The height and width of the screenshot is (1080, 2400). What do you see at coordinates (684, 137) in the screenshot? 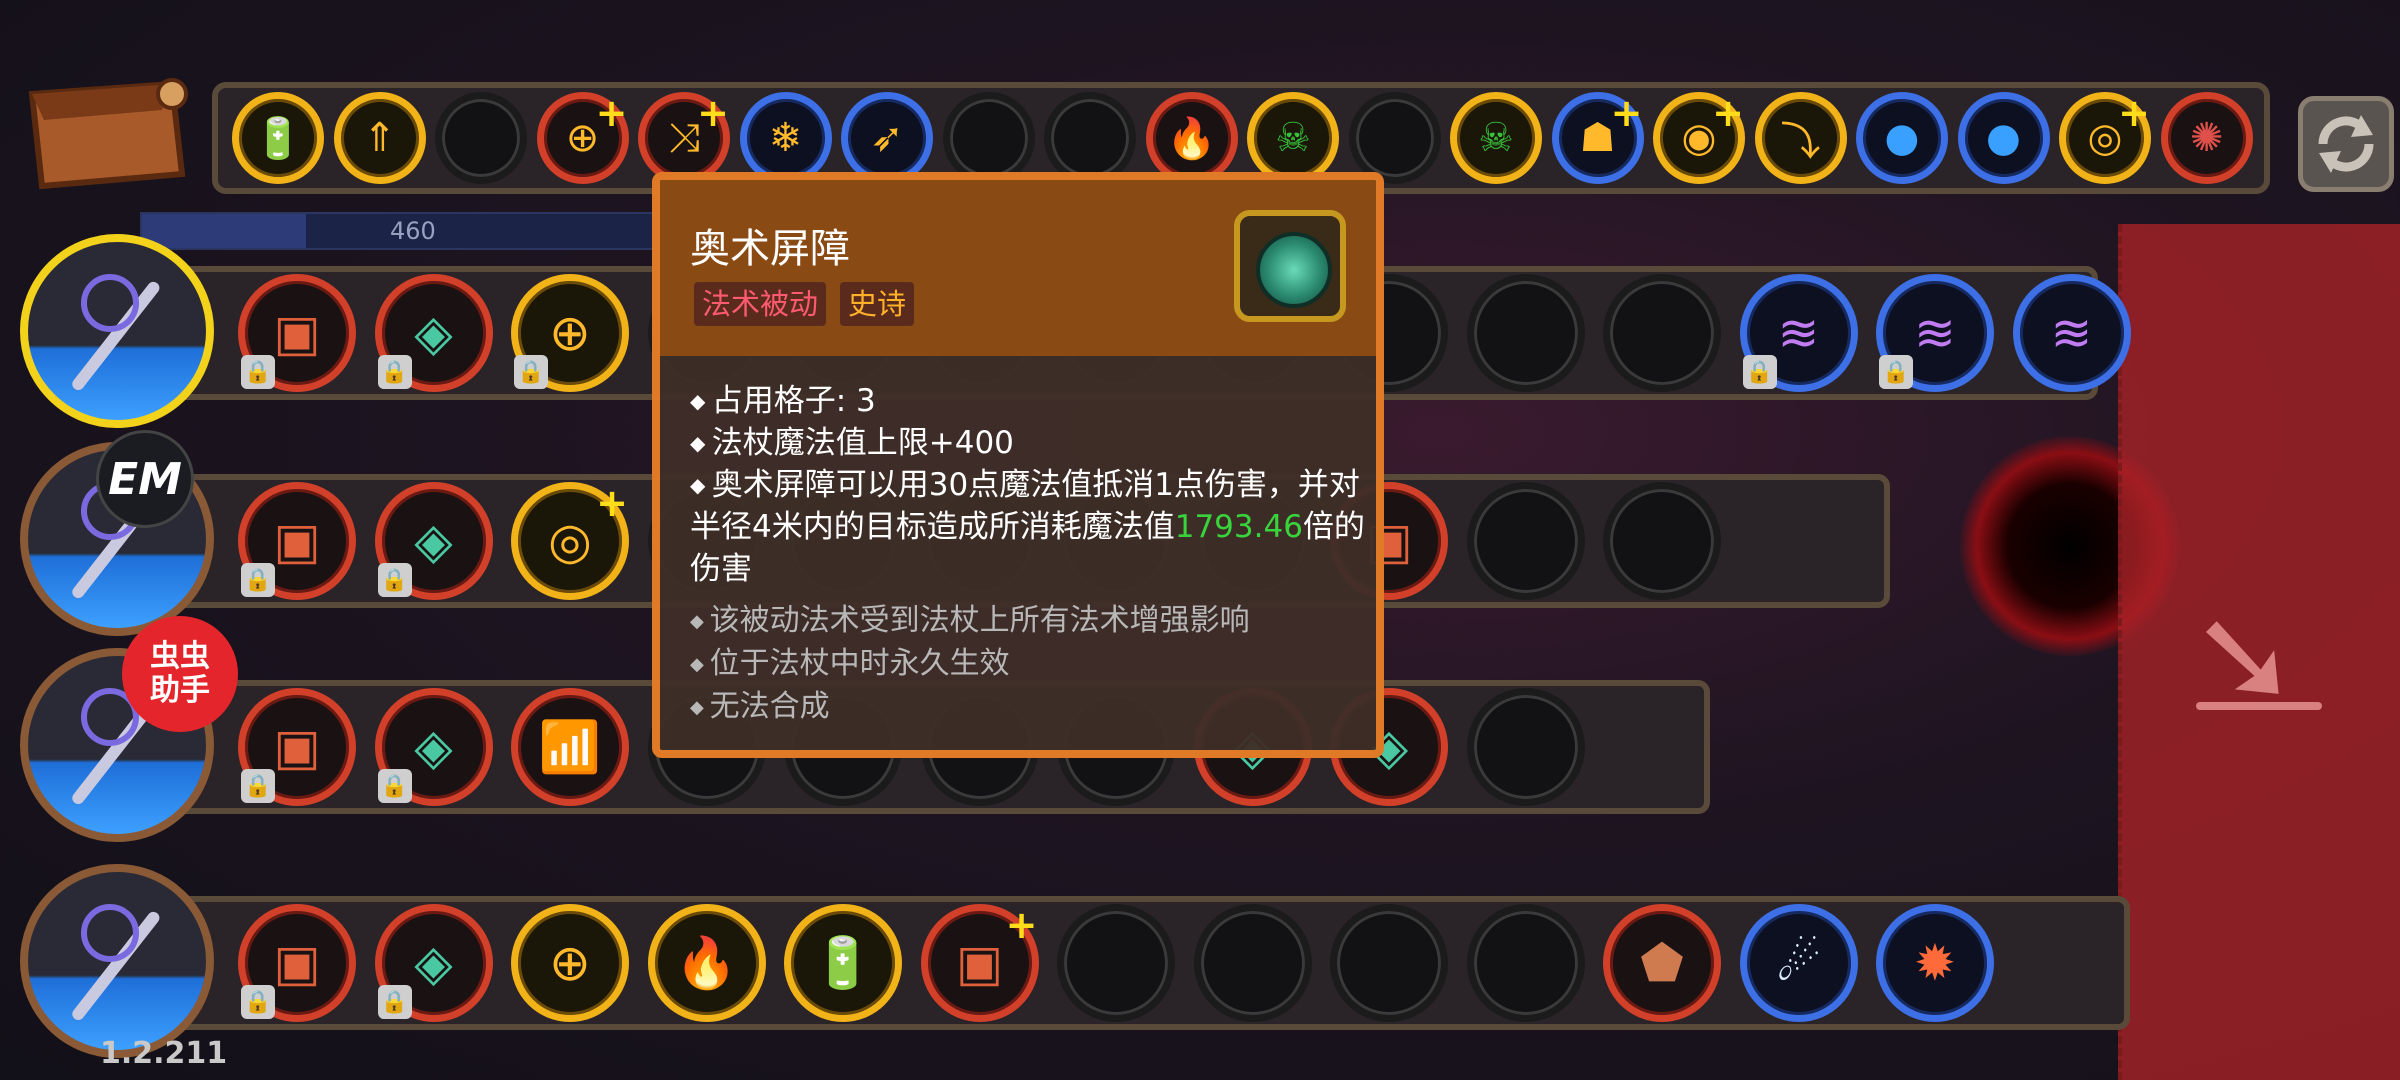
I see `spell-slot: ⤨ +` at bounding box center [684, 137].